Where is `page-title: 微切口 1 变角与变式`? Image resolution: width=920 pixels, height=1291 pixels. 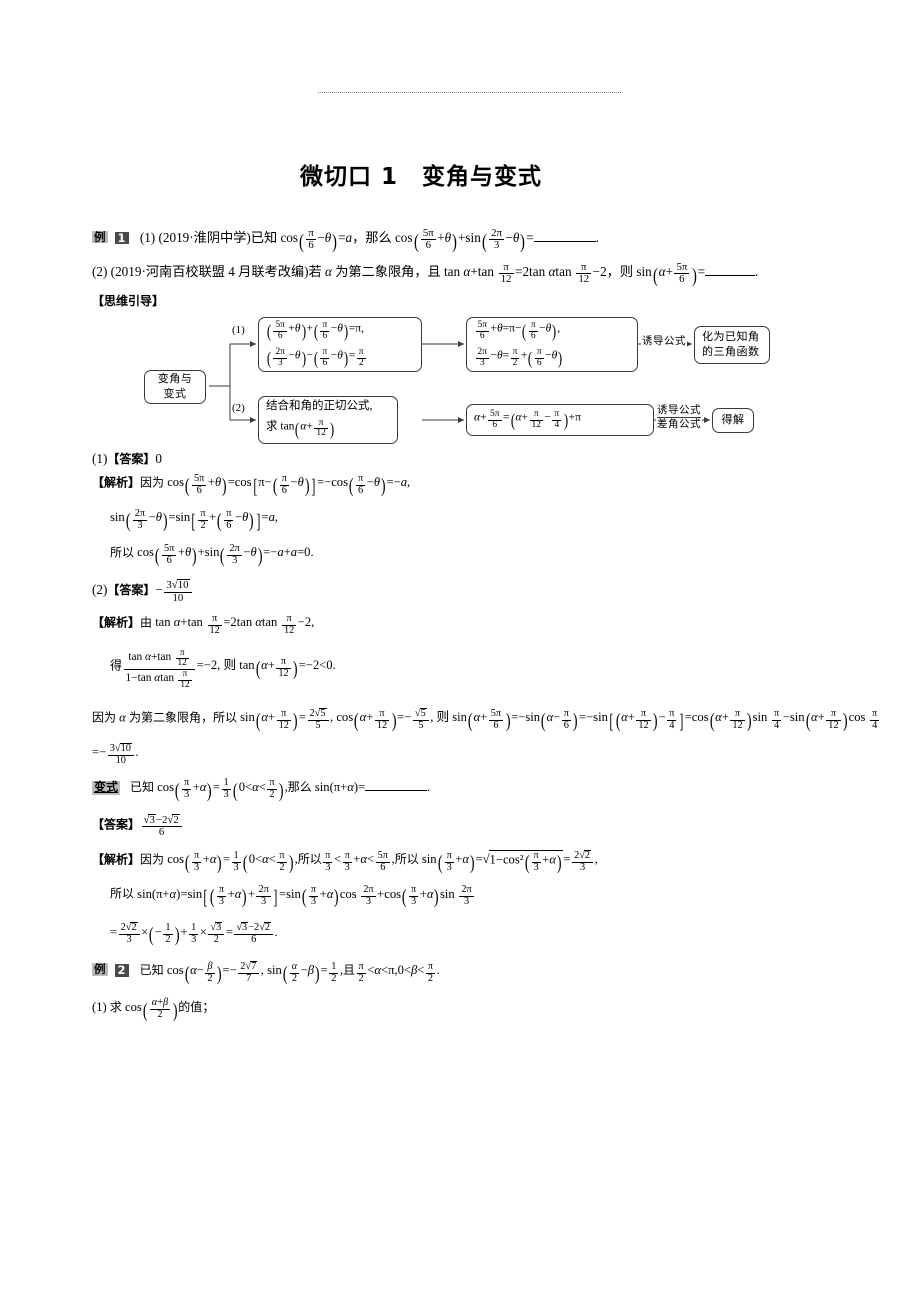
page-title: 微切口 1 变角与变式 is located at coordinates (421, 177).